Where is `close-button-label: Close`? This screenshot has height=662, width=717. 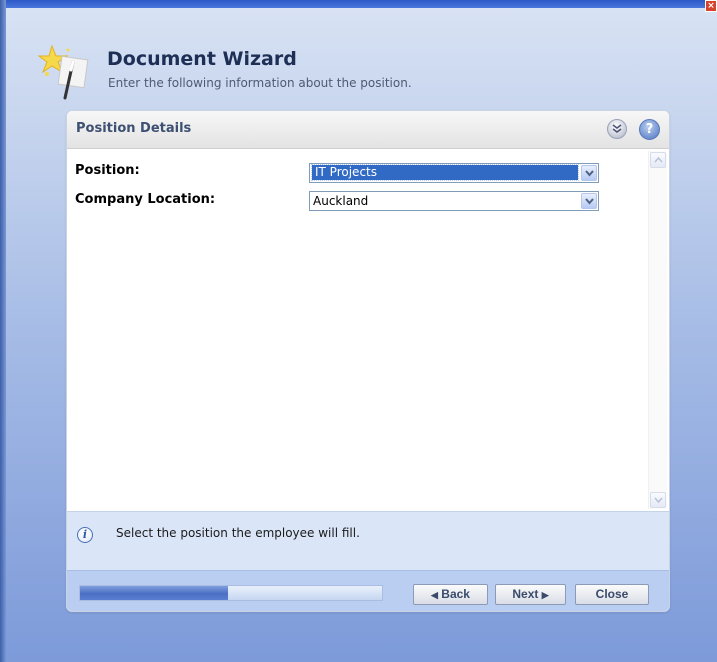 close-button-label: Close is located at coordinates (612, 594).